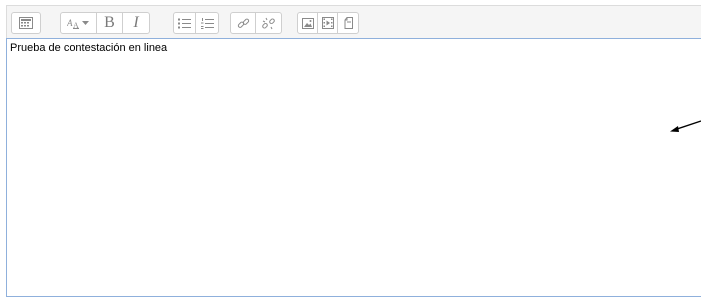 The width and height of the screenshot is (701, 301). I want to click on font-style-dropdown-icon: A A, so click(79, 23).